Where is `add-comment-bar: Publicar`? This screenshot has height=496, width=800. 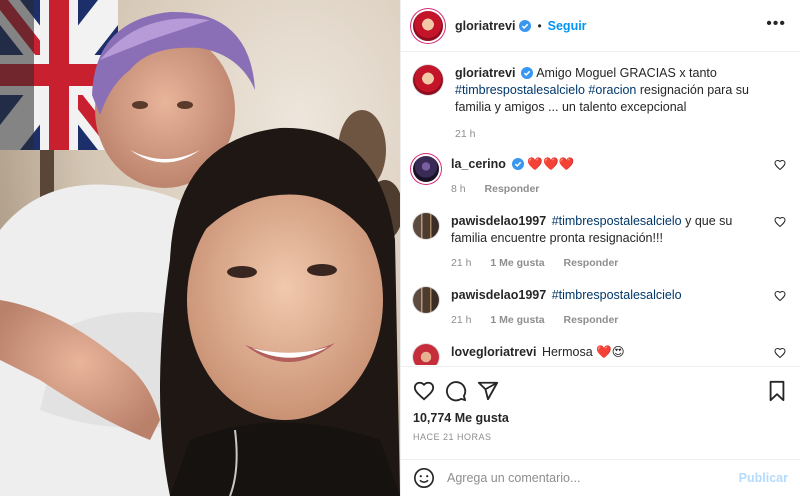 add-comment-bar: Publicar is located at coordinates (600, 477).